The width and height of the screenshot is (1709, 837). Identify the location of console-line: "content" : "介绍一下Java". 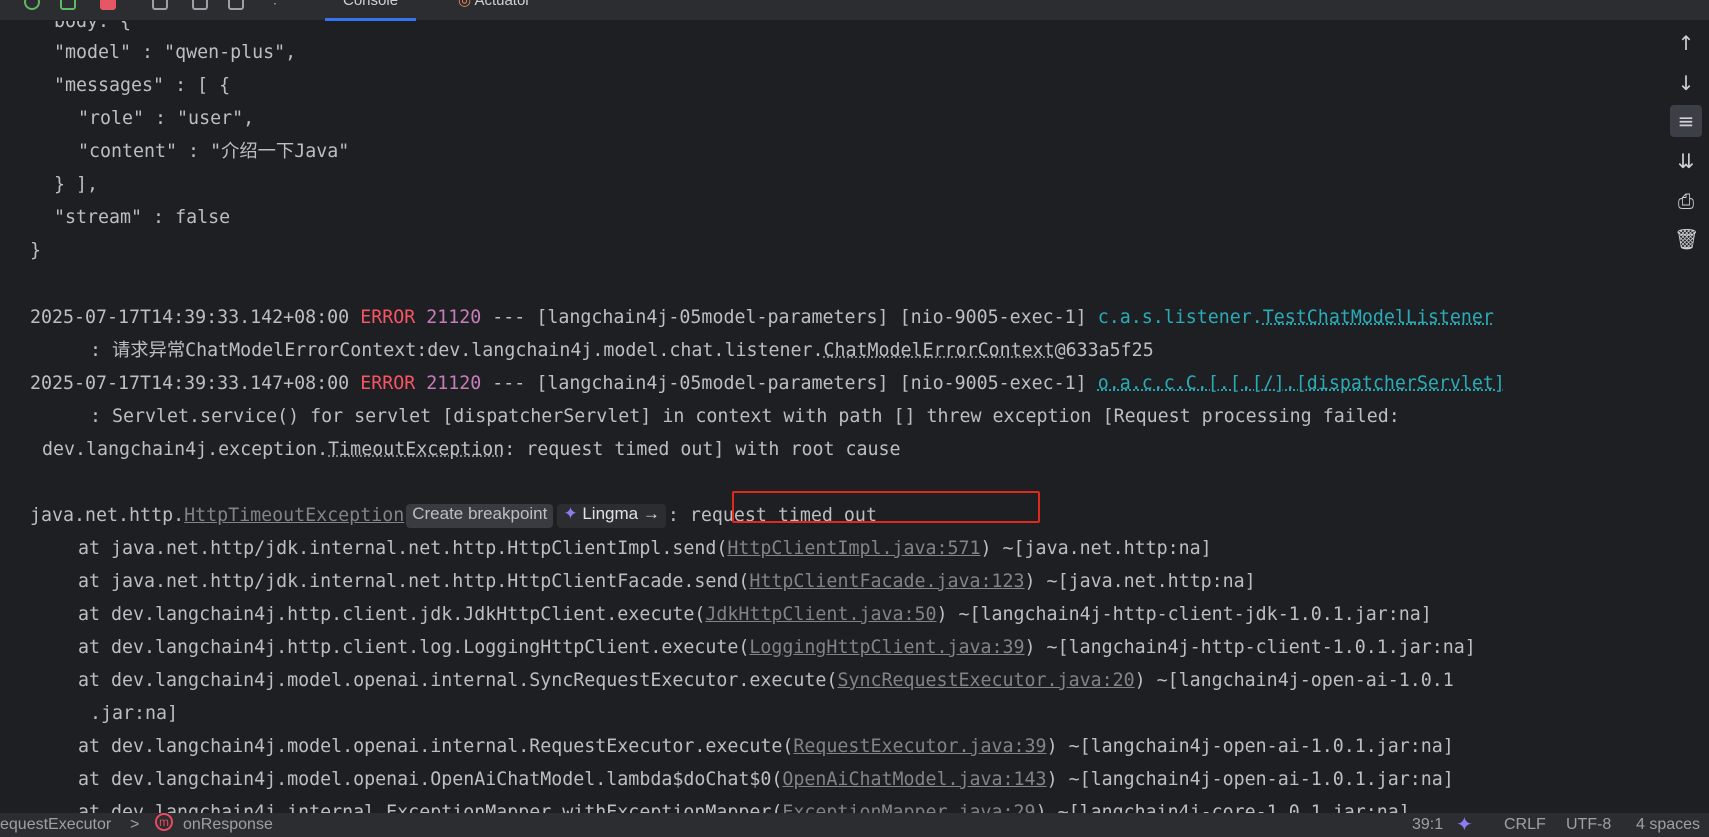
(214, 151).